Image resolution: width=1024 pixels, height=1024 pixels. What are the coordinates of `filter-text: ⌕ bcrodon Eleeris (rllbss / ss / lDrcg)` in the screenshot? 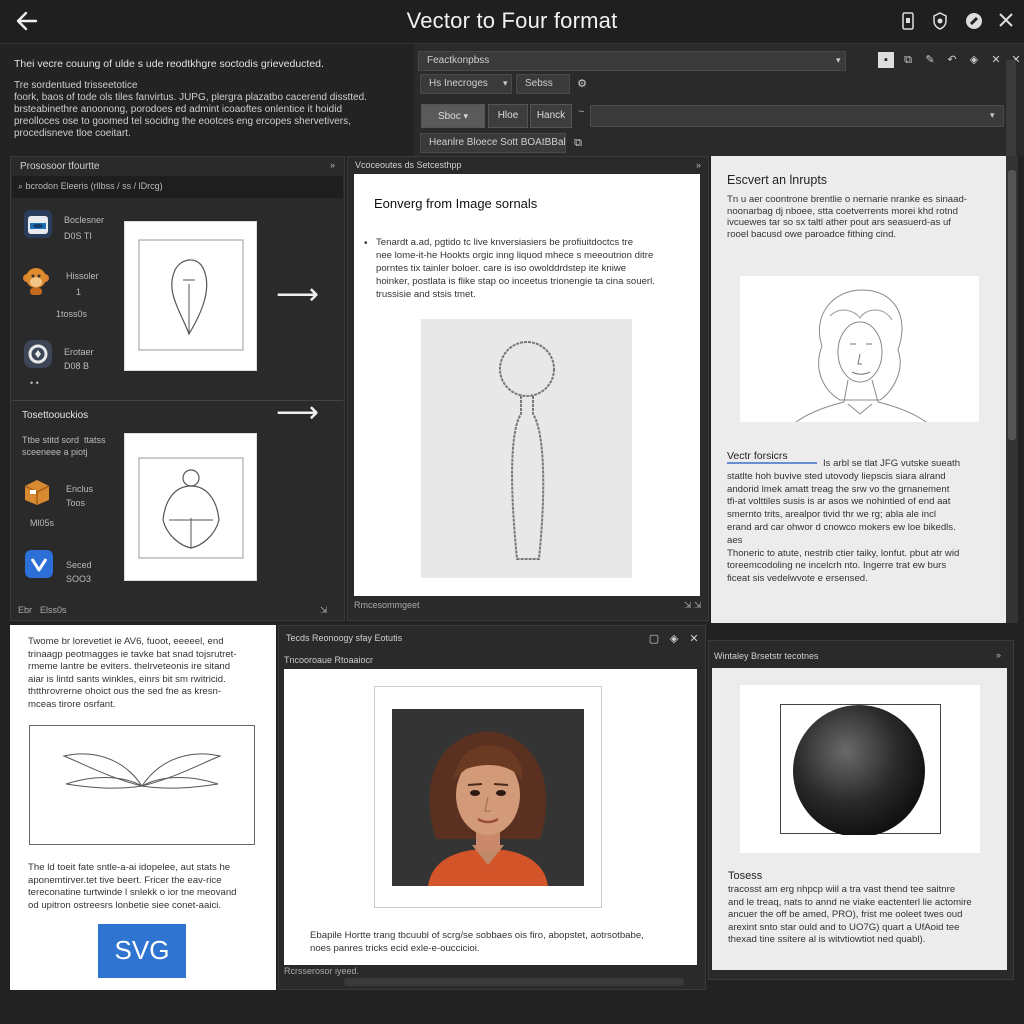 It's located at (90, 186).